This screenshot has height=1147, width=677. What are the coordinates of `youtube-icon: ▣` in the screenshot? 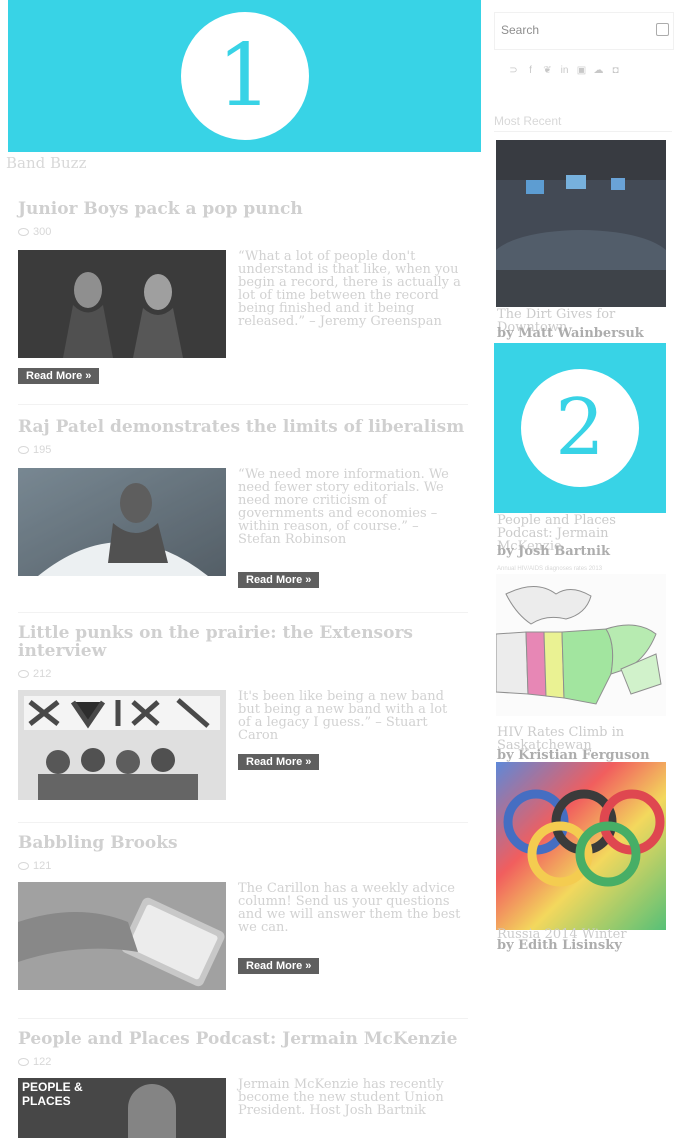 It's located at (581, 70).